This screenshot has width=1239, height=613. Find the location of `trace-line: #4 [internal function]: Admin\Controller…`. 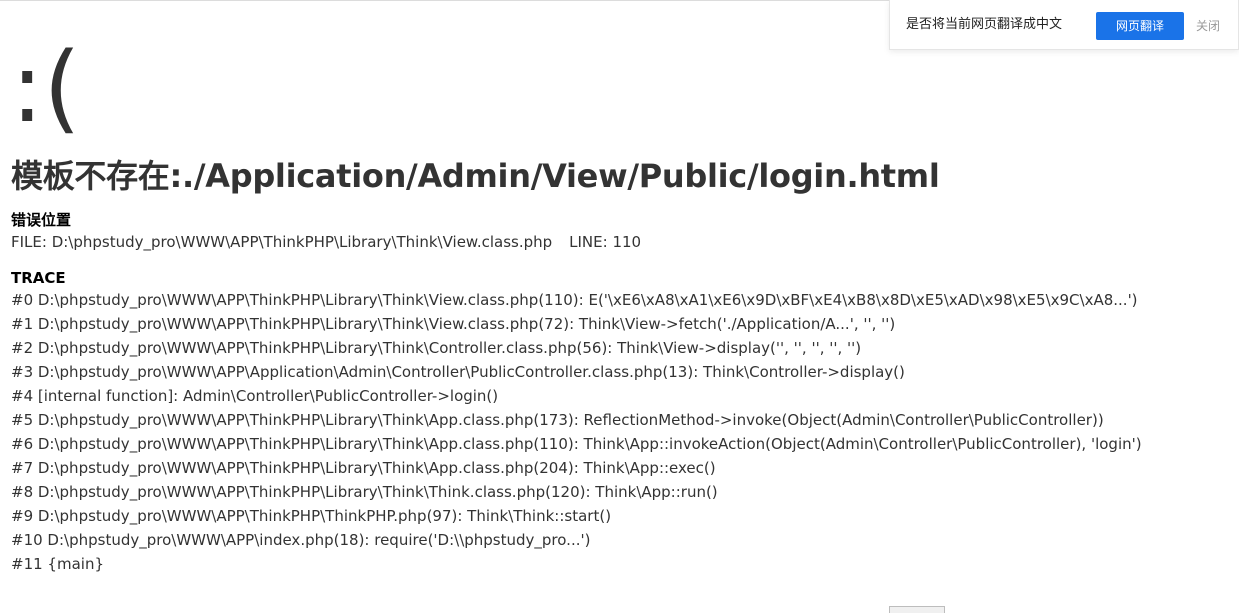

trace-line: #4 [internal function]: Admin\Controller… is located at coordinates (255, 396).